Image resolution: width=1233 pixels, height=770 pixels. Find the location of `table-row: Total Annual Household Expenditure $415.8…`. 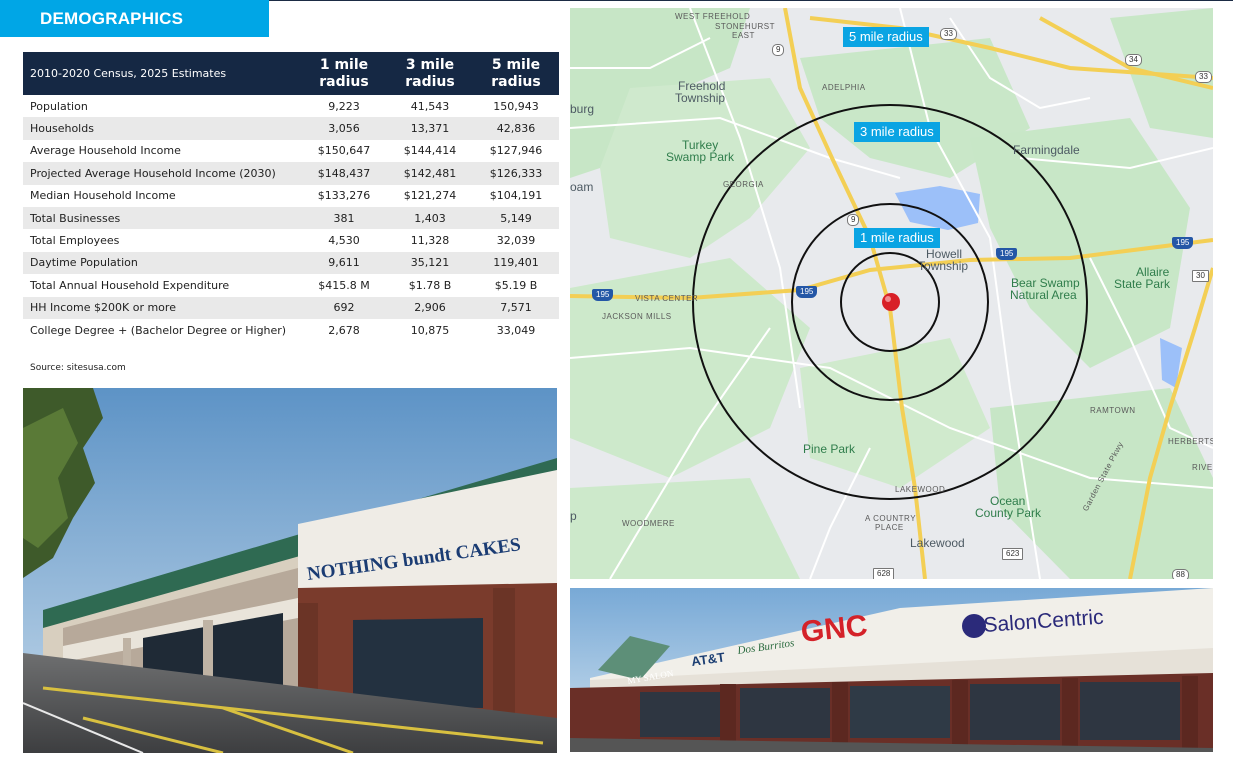

table-row: Total Annual Household Expenditure $415.8… is located at coordinates (291, 285).